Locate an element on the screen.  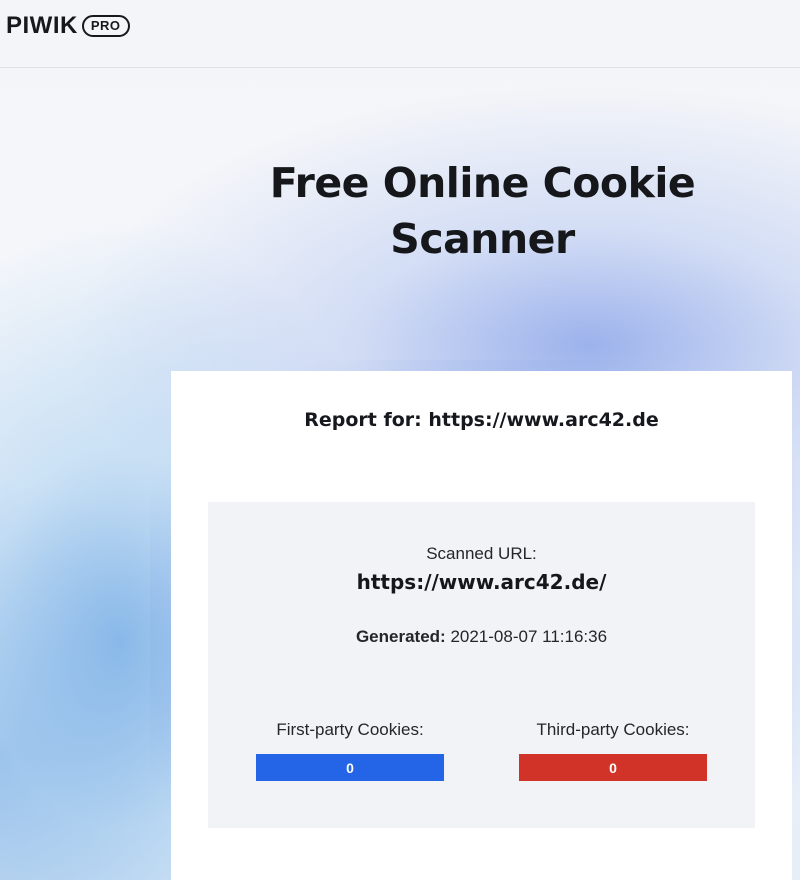
piwik-pro-logo: PIWIK PRO is located at coordinates (68, 26).